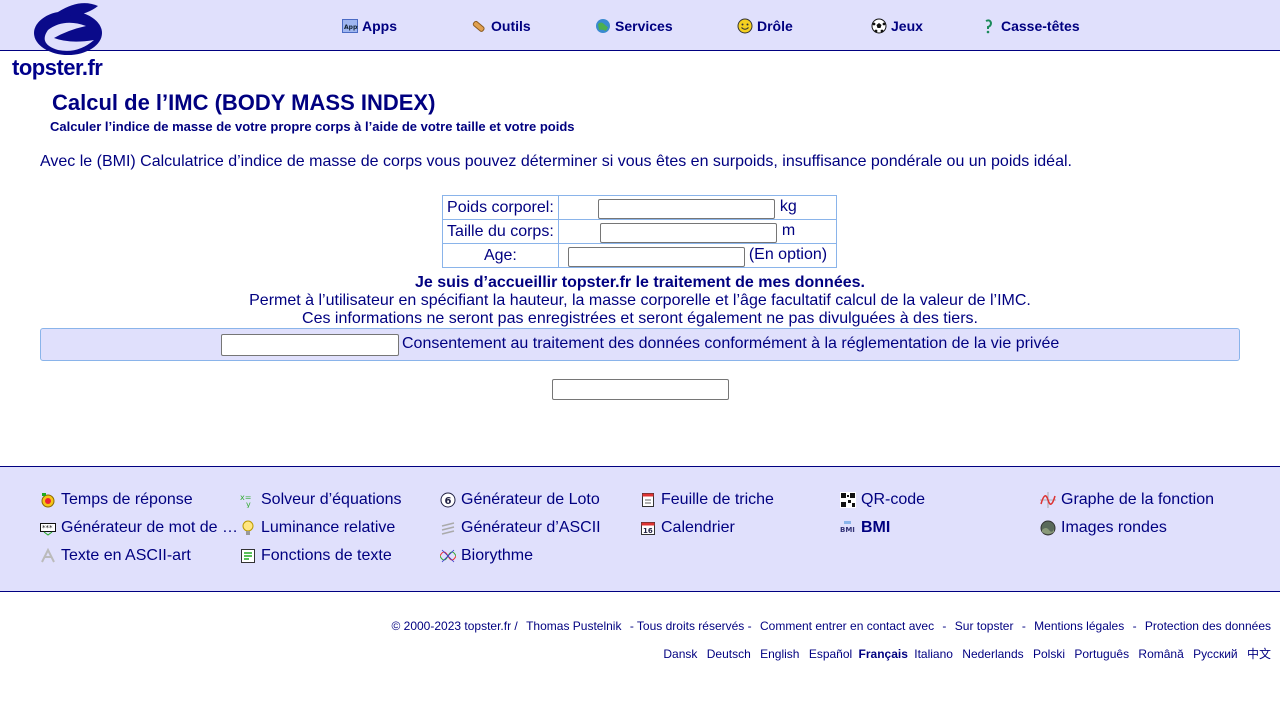  What do you see at coordinates (310, 345) in the screenshot?
I see `consent-checkbox` at bounding box center [310, 345].